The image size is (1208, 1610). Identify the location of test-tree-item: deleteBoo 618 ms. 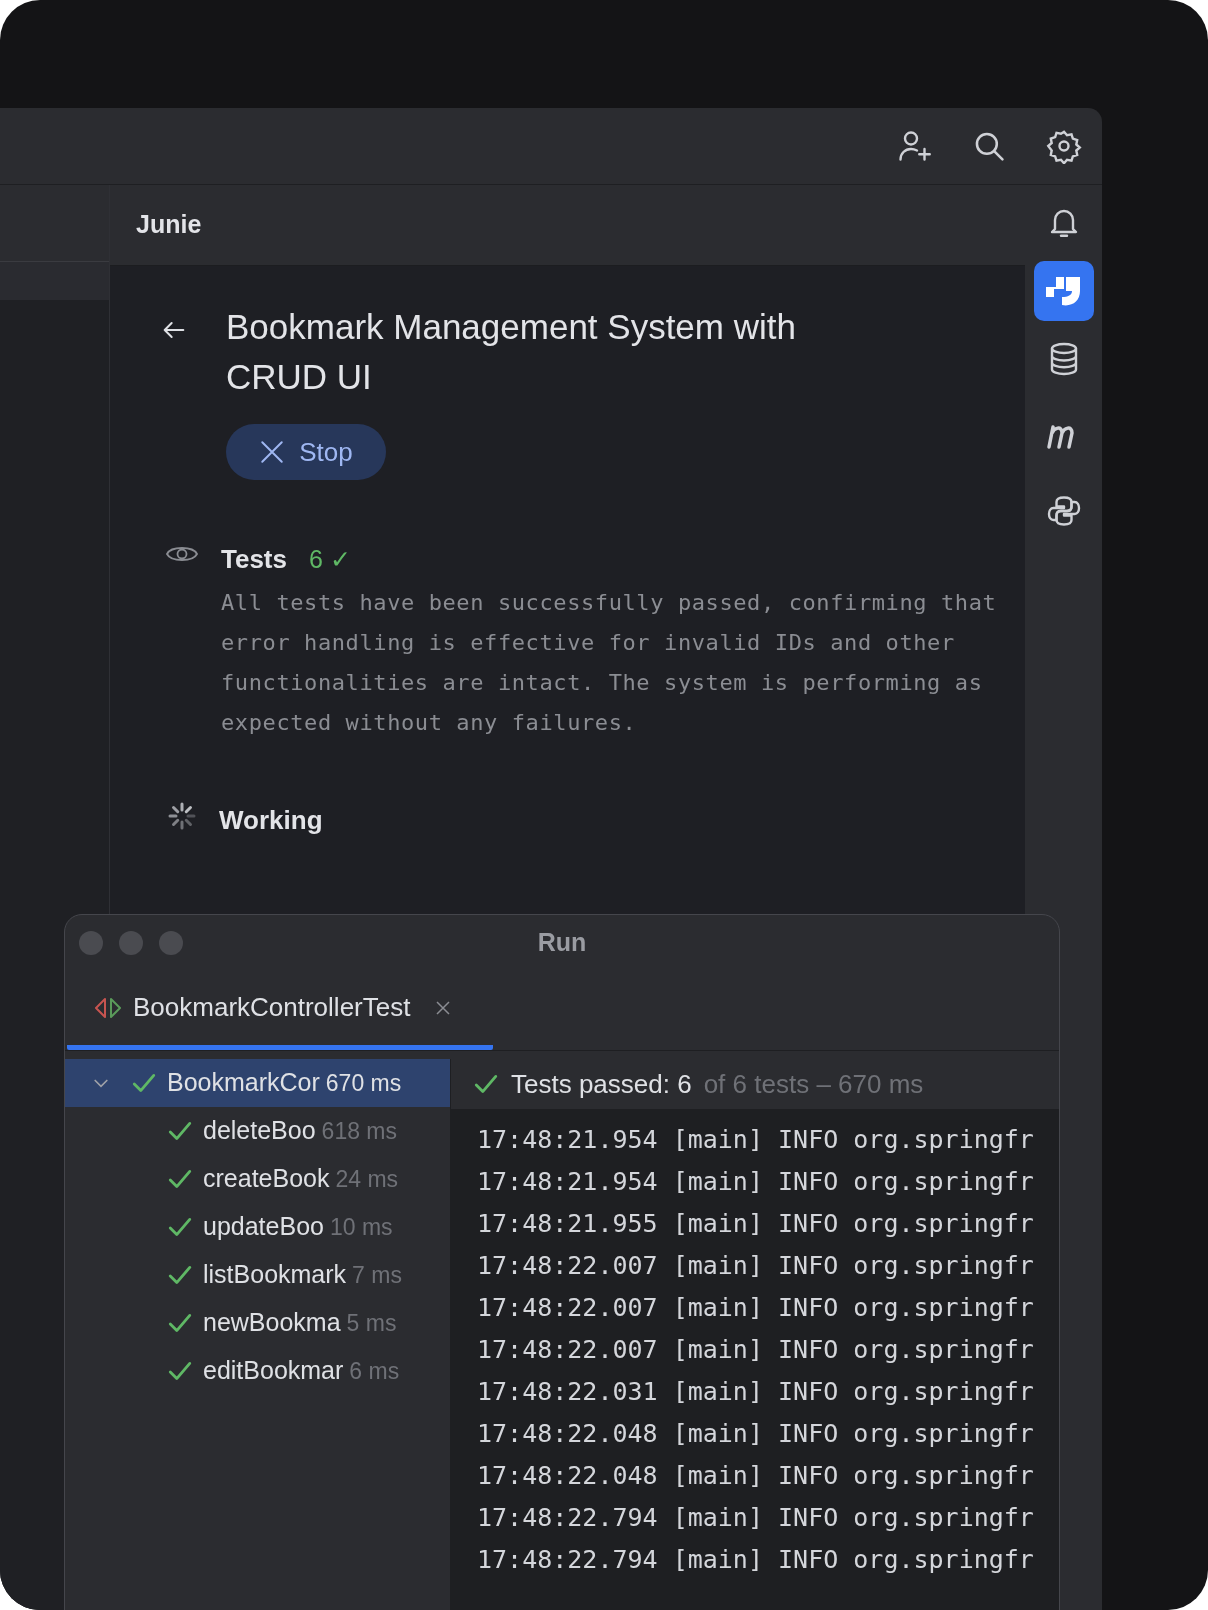
(257, 1131).